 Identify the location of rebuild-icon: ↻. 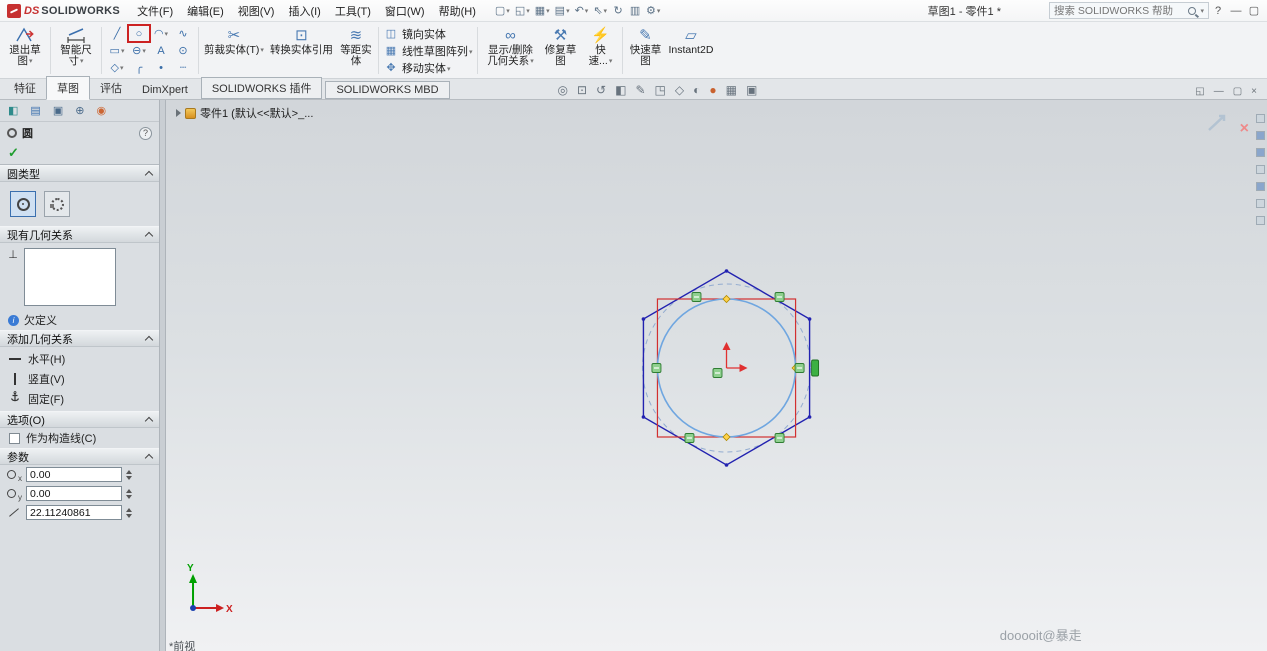
(618, 10).